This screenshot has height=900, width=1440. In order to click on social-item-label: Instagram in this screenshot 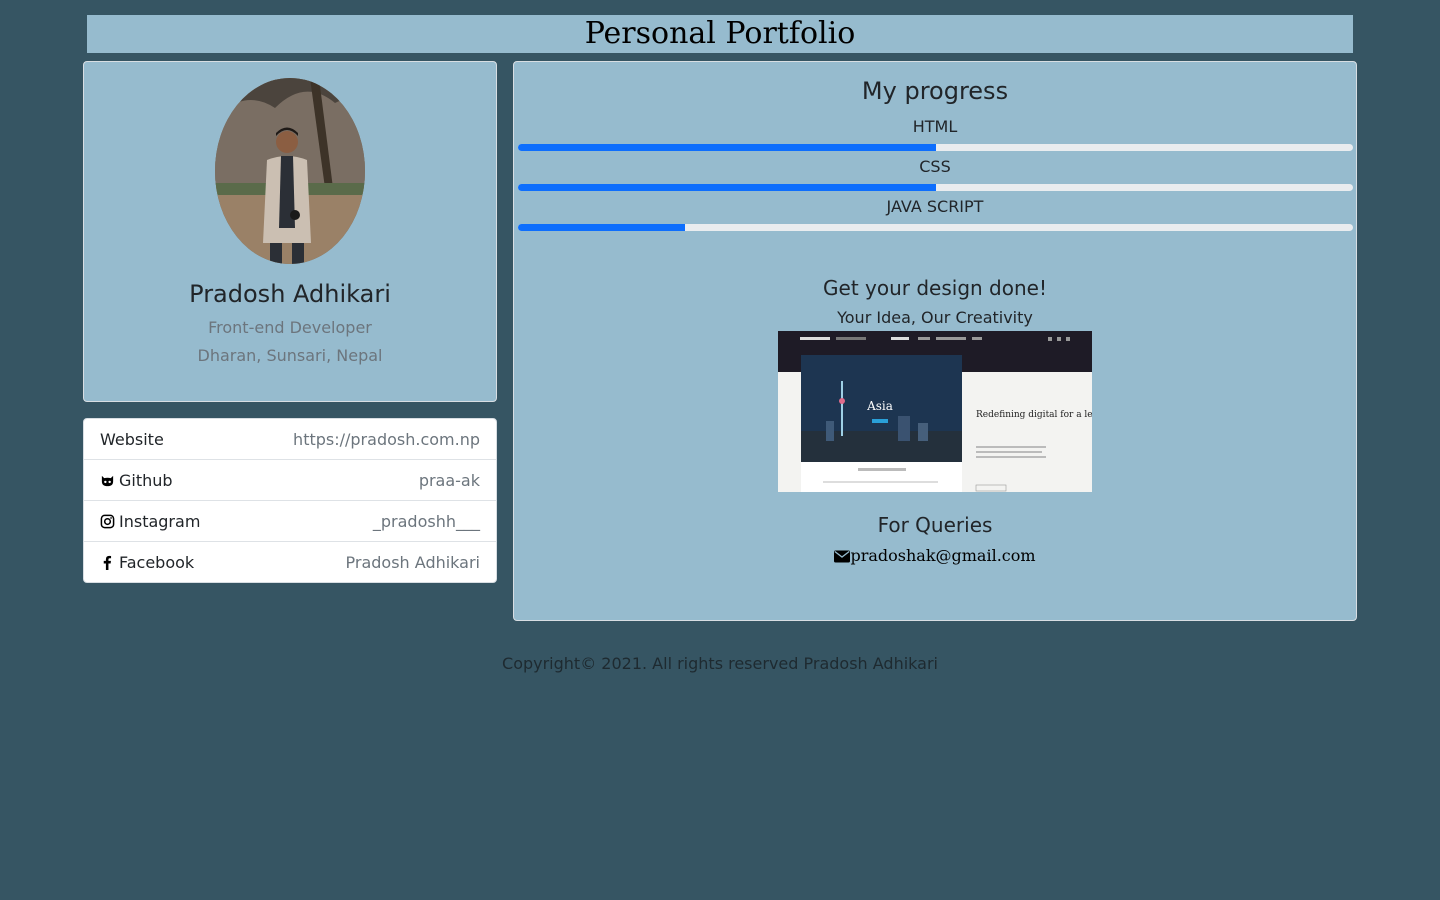, I will do `click(150, 521)`.